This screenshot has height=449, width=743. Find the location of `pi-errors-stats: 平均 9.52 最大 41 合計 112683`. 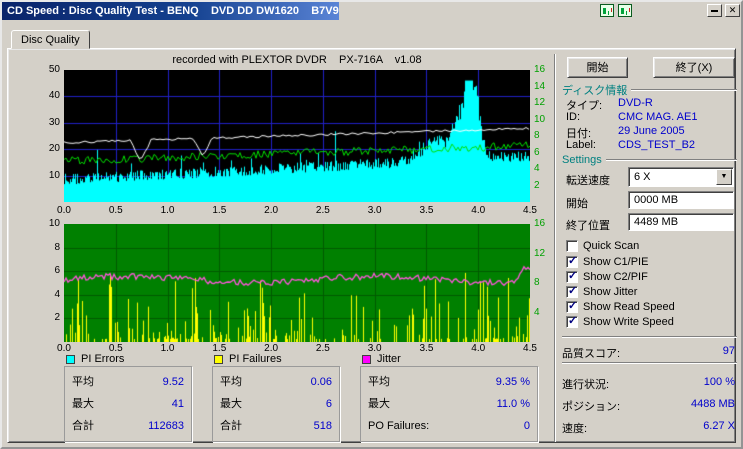

pi-errors-stats: 平均 9.52 最大 41 合計 112683 is located at coordinates (128, 404).